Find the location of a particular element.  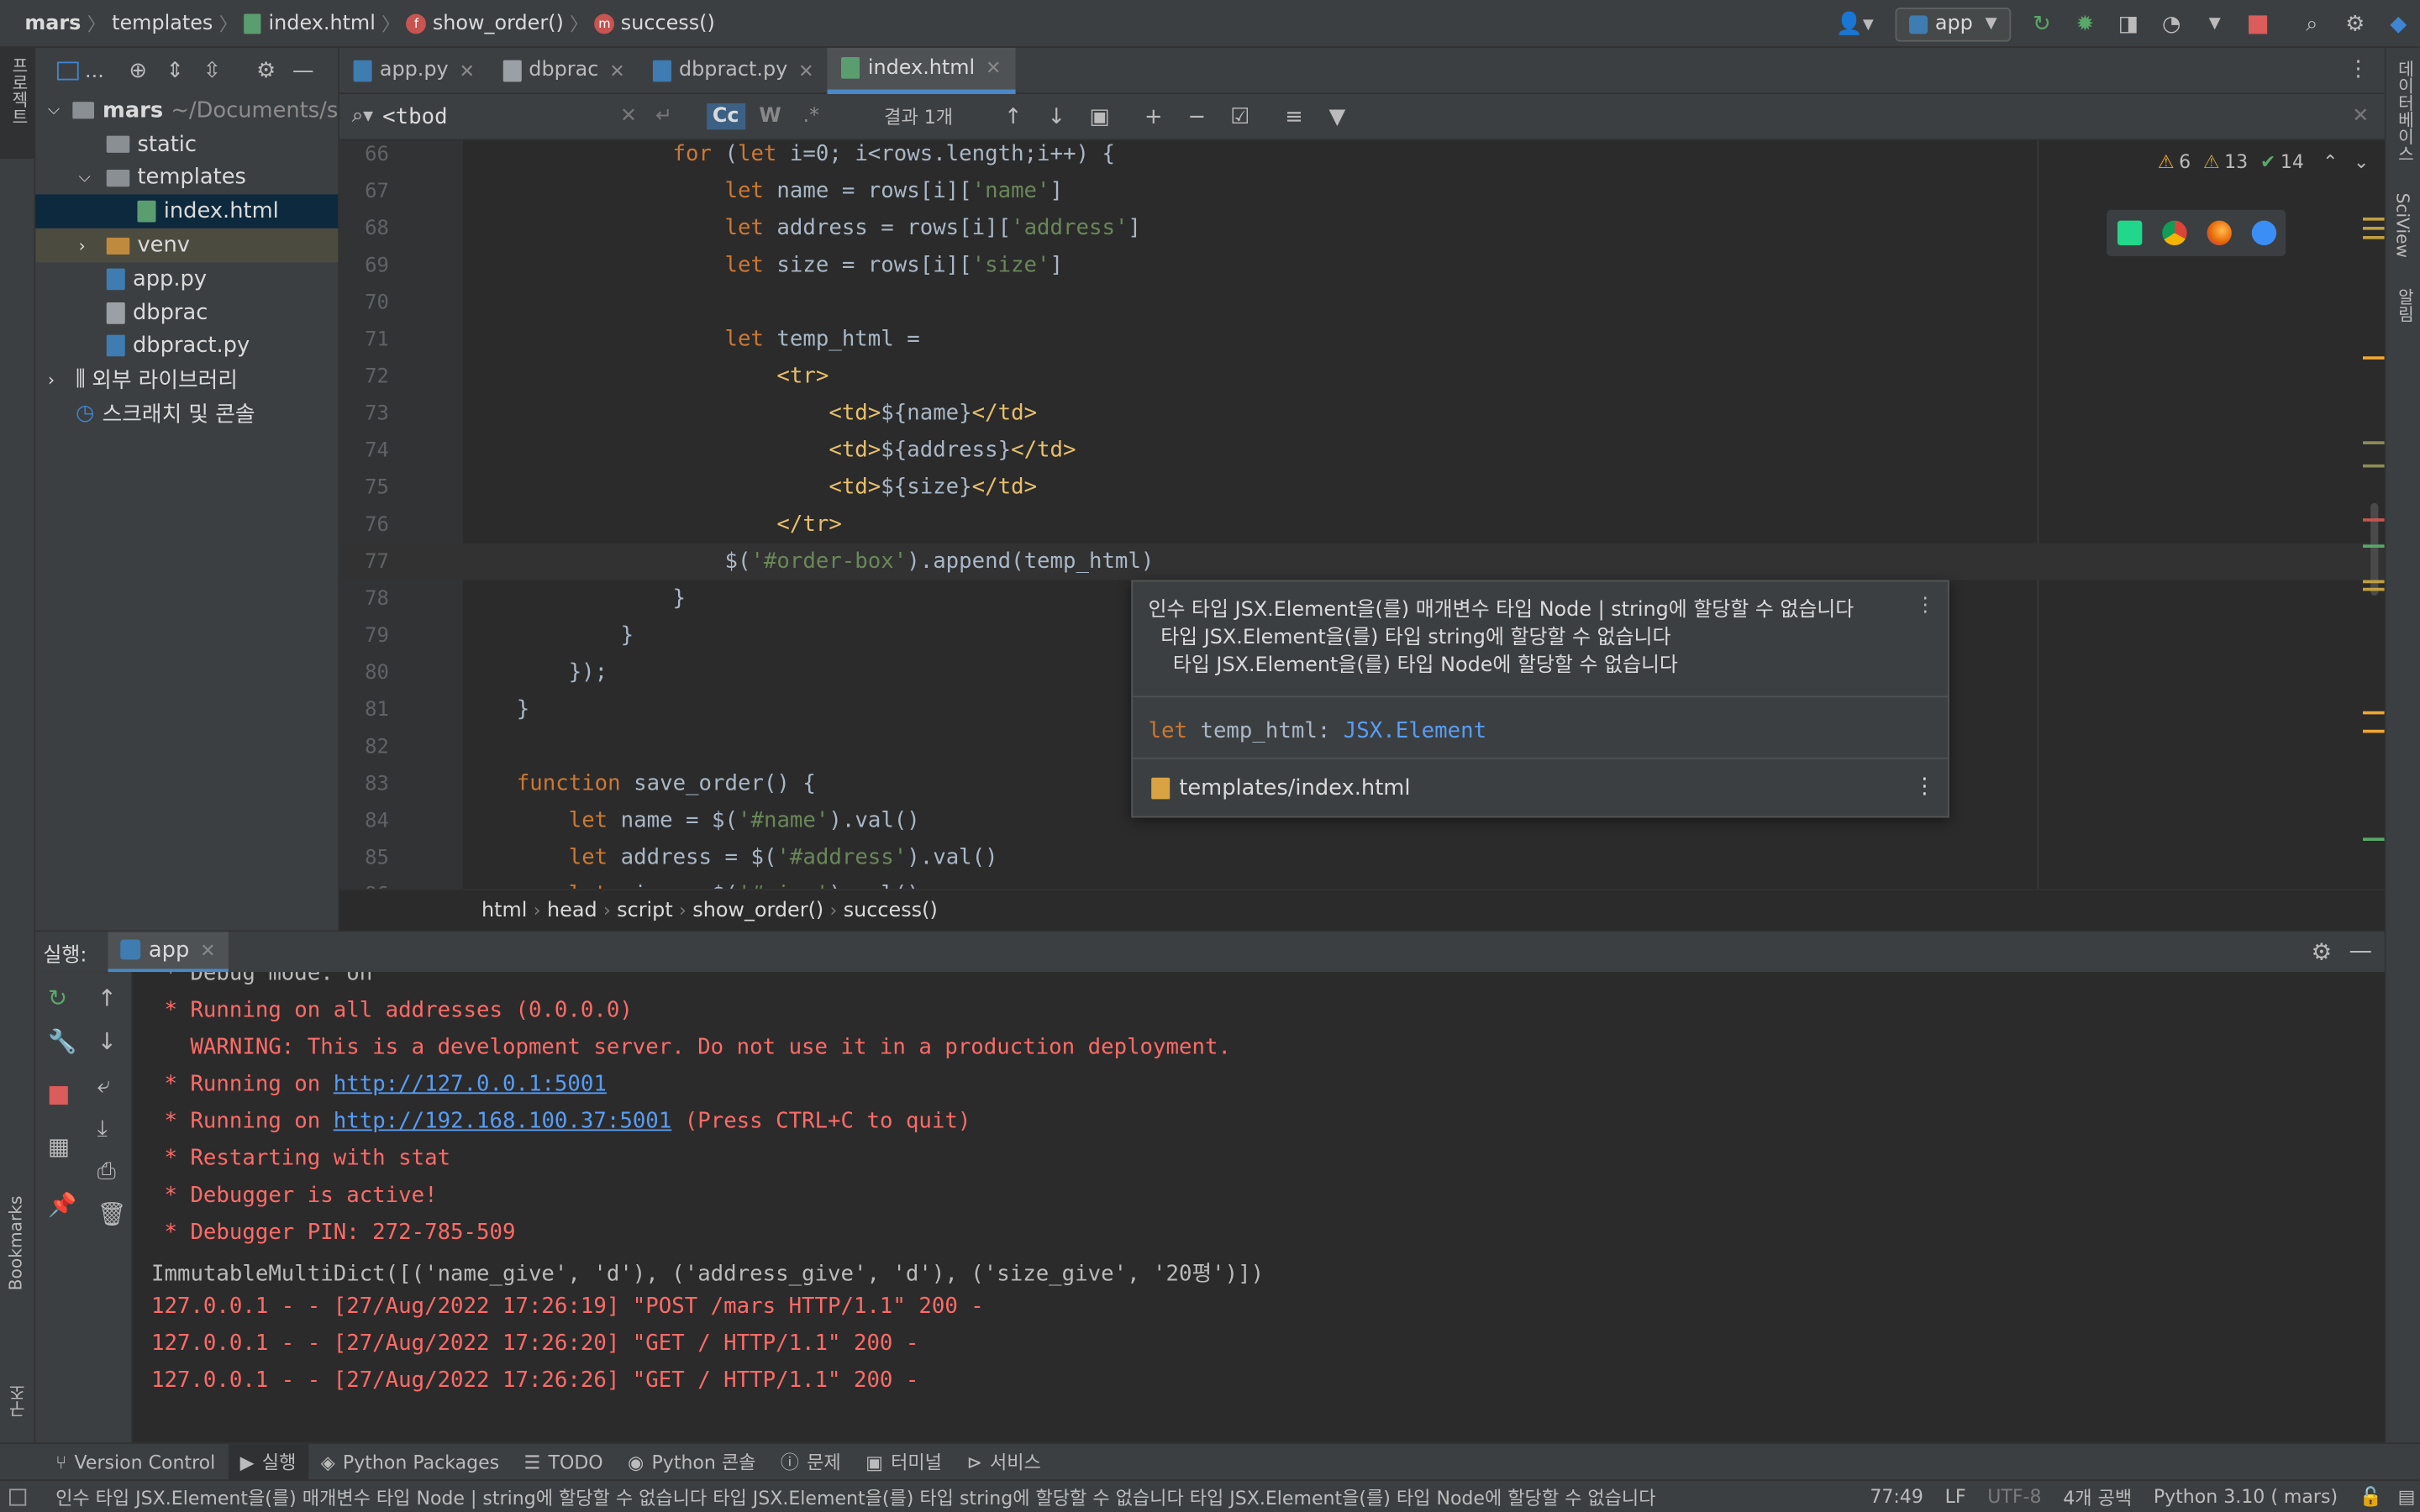

trash-icon: 🗑 is located at coordinates (112, 1214).